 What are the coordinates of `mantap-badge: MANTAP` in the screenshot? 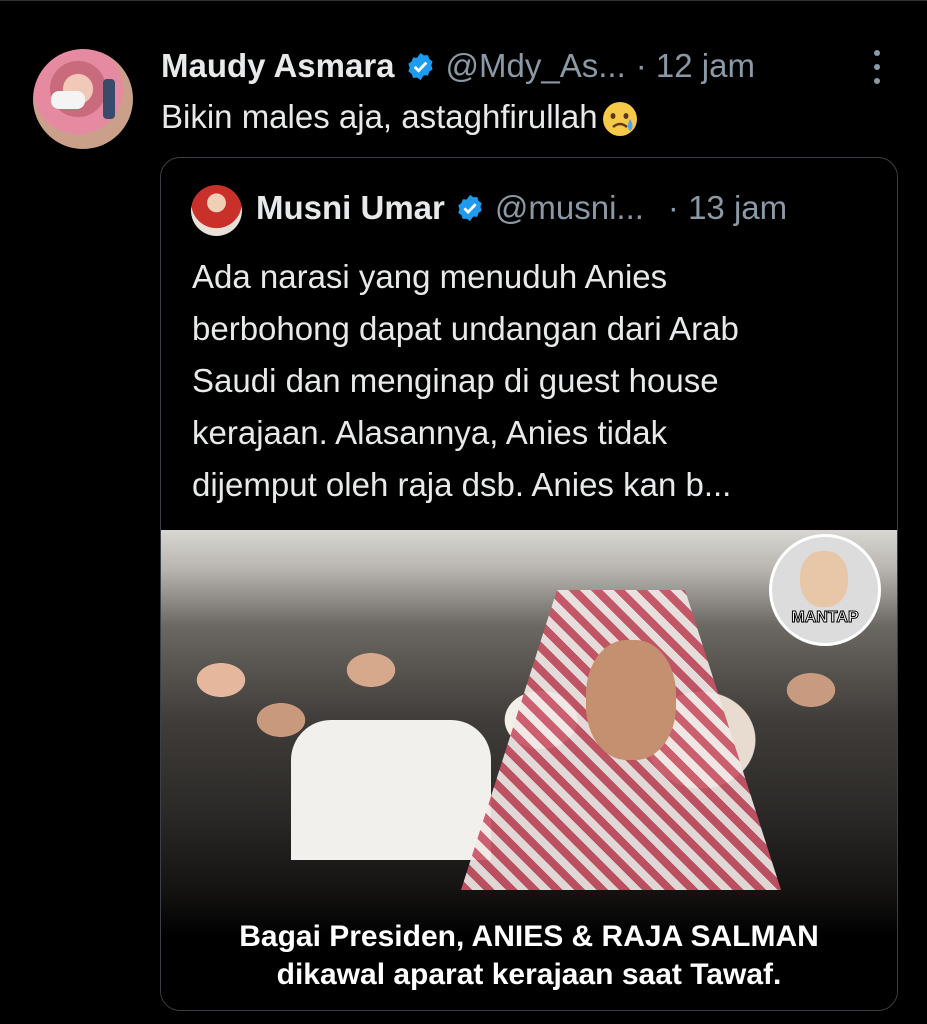 It's located at (825, 590).